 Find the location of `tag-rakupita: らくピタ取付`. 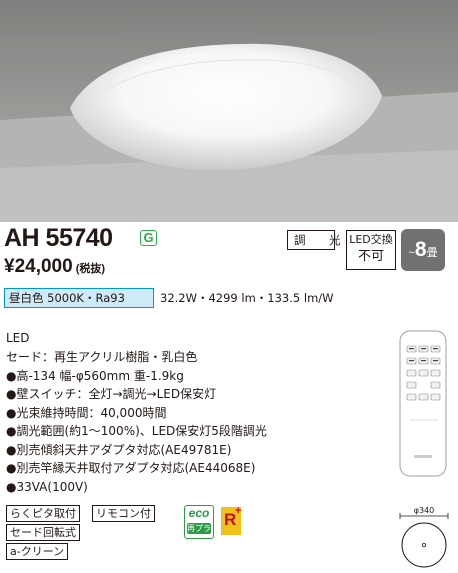

tag-rakupita: らくピタ取付 is located at coordinates (43, 513).